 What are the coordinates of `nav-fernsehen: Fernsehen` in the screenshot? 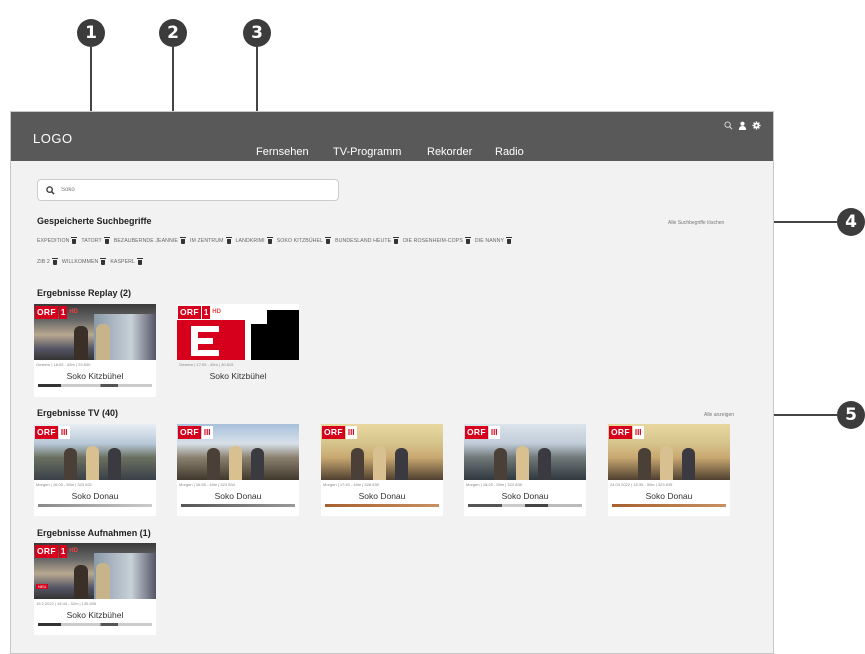 It's located at (282, 152).